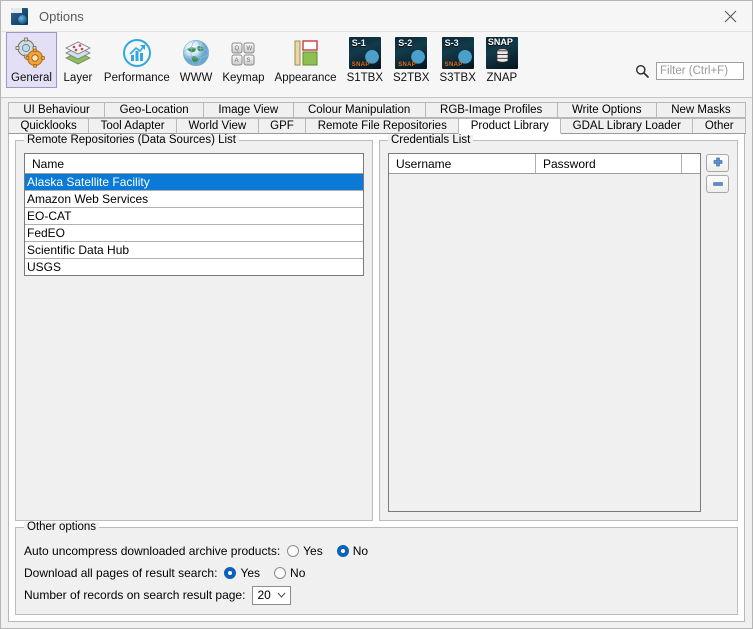  Describe the element at coordinates (49, 126) in the screenshot. I see `tab-quicklooks: Quicklooks` at that location.